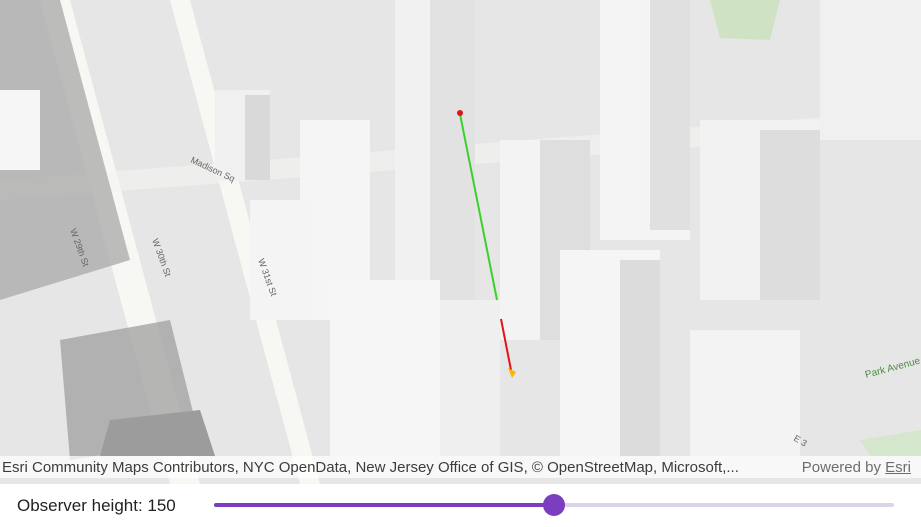 The image size is (921, 527). I want to click on powered-by-prefix: Powered by, so click(843, 467).